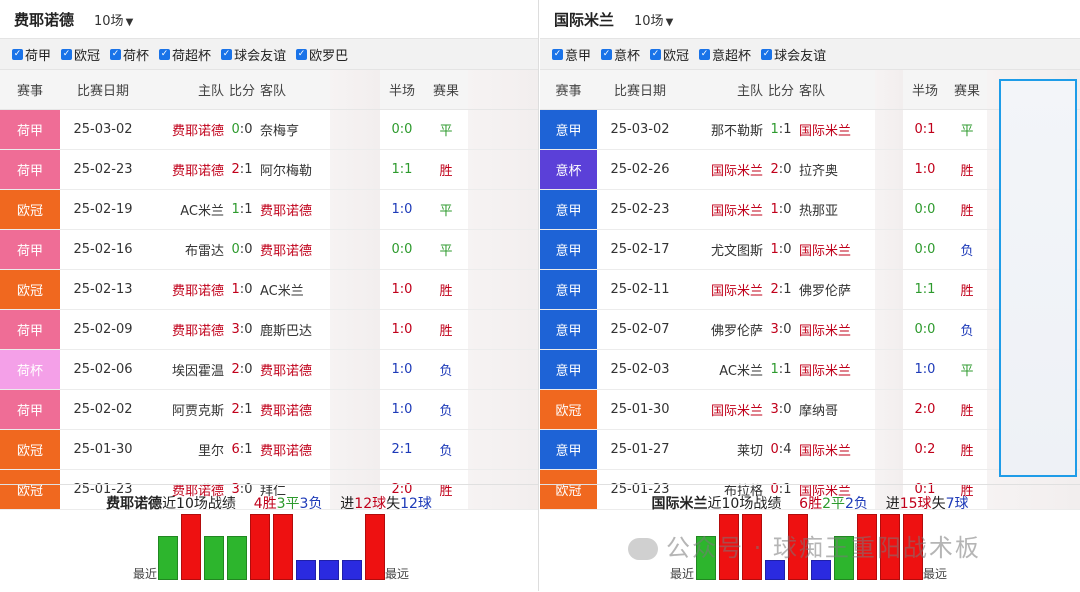 This screenshot has width=1080, height=592. Describe the element at coordinates (269, 19) in the screenshot. I see `panel-header: 费耶诺德 10场 ▼` at that location.